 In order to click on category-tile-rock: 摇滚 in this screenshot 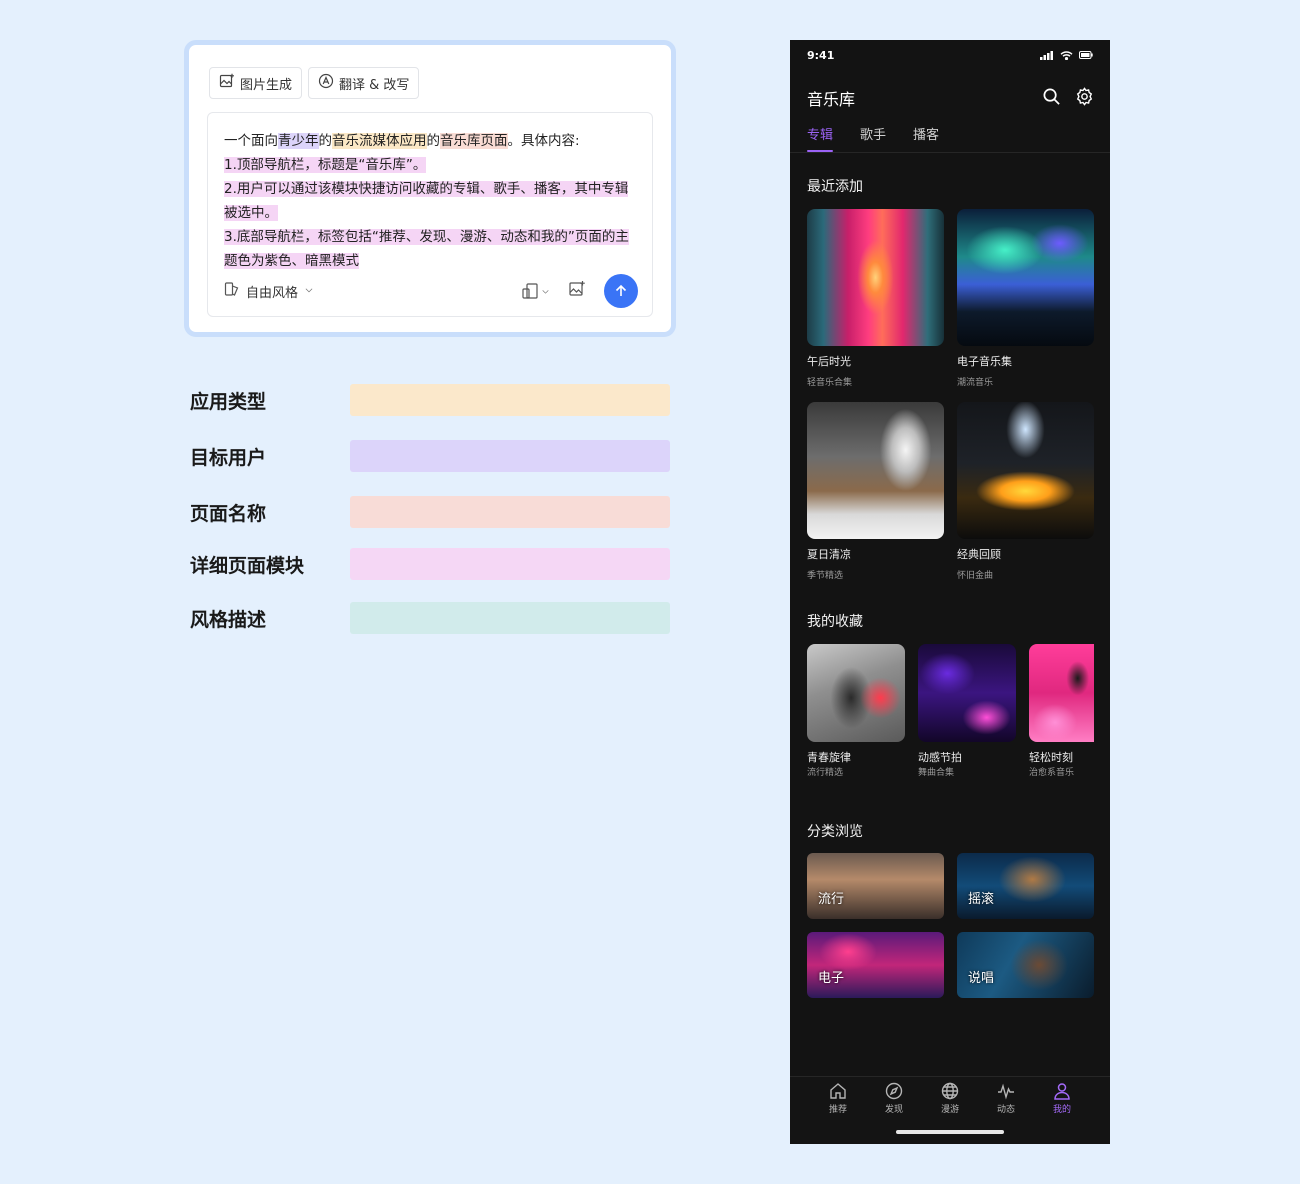, I will do `click(1025, 886)`.